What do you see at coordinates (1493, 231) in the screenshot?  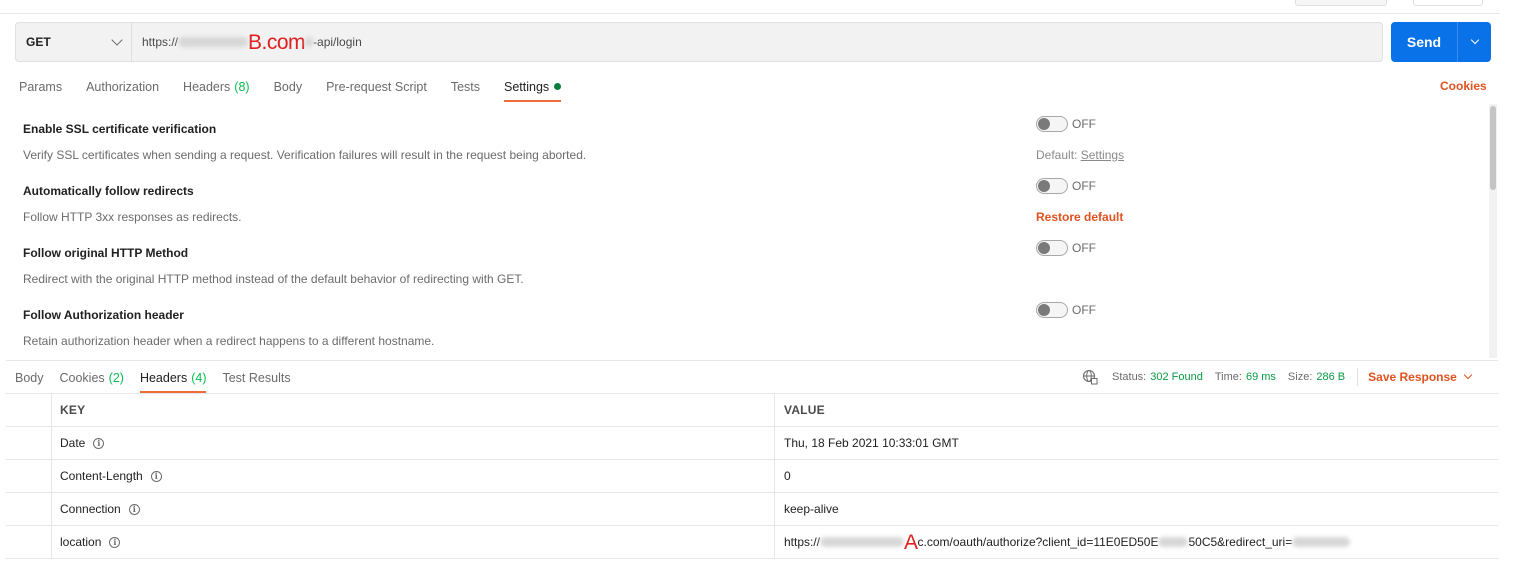 I see `settings-scrollbar` at bounding box center [1493, 231].